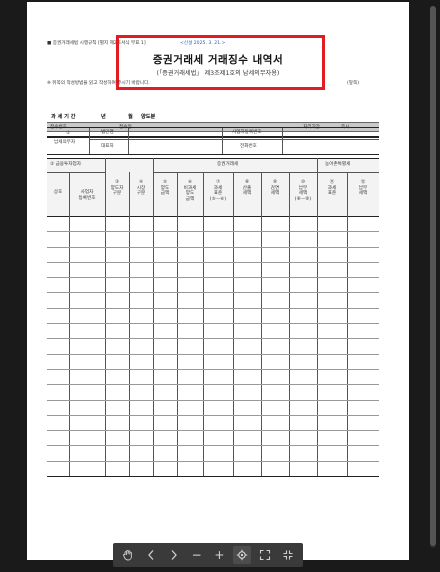 The height and width of the screenshot is (572, 440). What do you see at coordinates (242, 555) in the screenshot?
I see `fit-page-icon` at bounding box center [242, 555].